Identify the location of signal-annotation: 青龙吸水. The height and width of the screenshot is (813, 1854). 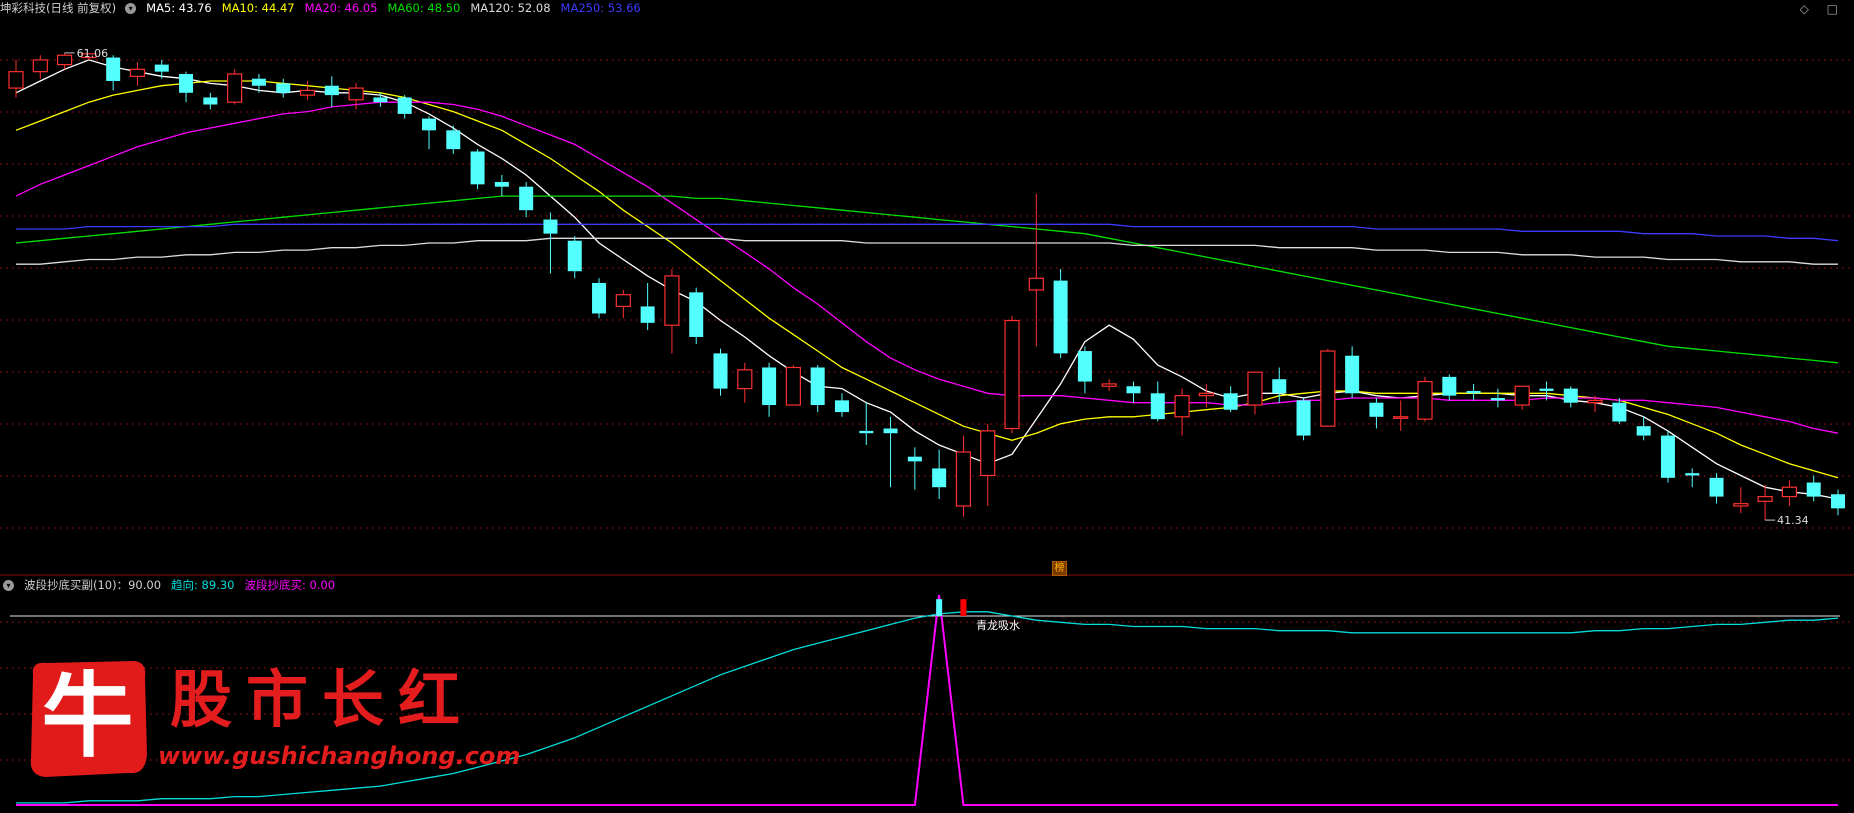
(998, 625).